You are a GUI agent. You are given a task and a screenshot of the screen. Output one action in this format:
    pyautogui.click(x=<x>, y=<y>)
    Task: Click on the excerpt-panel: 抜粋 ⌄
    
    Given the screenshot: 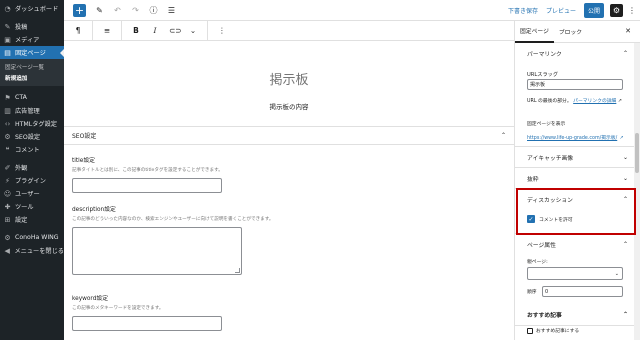 What is the action you would take?
    pyautogui.click(x=574, y=178)
    